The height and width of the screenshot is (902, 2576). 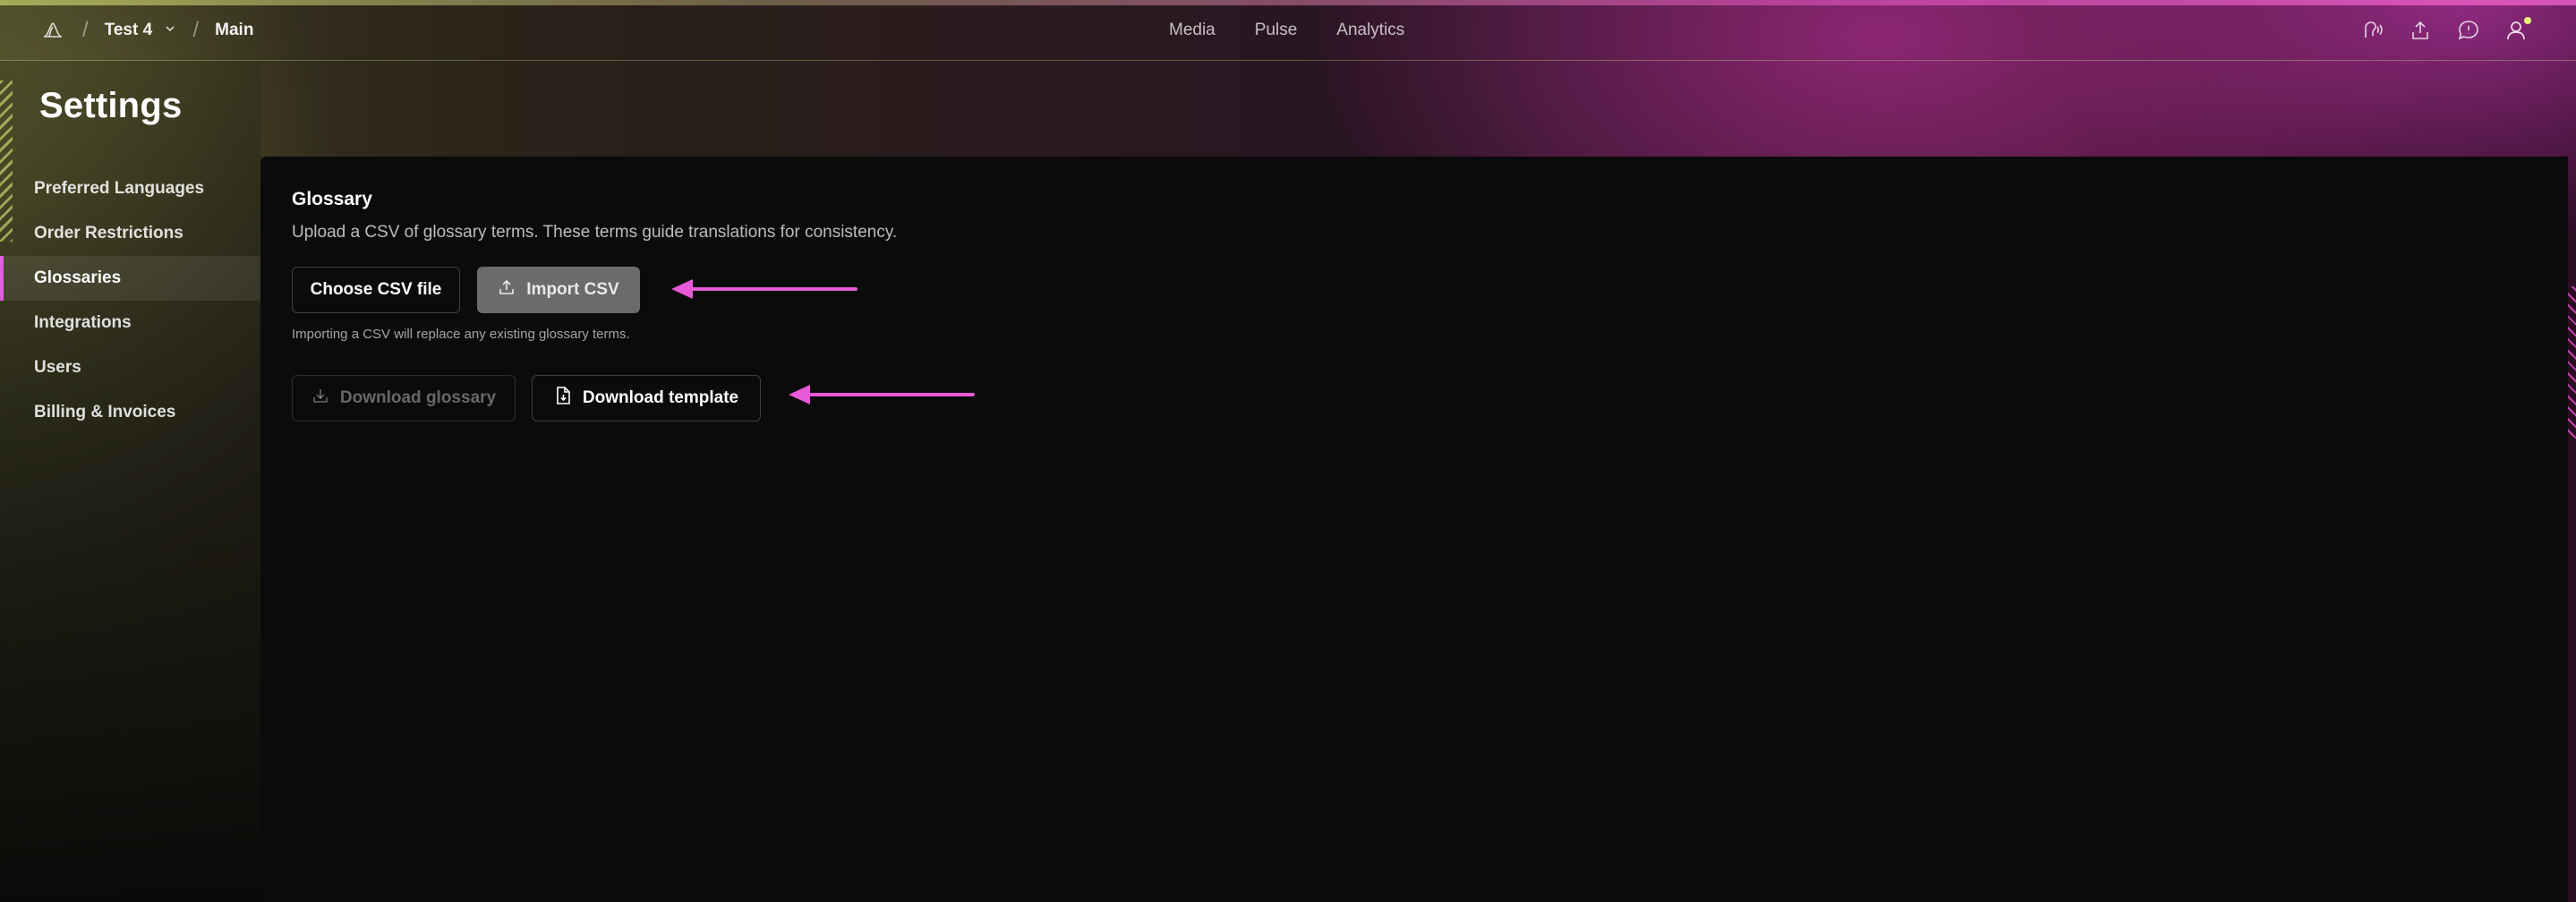 I want to click on import-csv-label: Import CSV, so click(x=572, y=289).